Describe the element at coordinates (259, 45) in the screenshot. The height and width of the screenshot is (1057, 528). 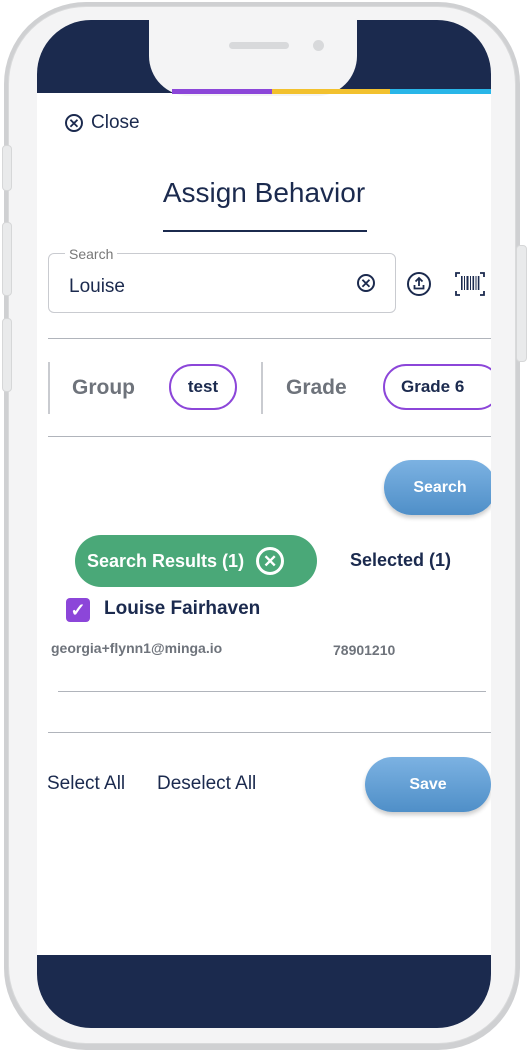
I see `notch-speaker` at that location.